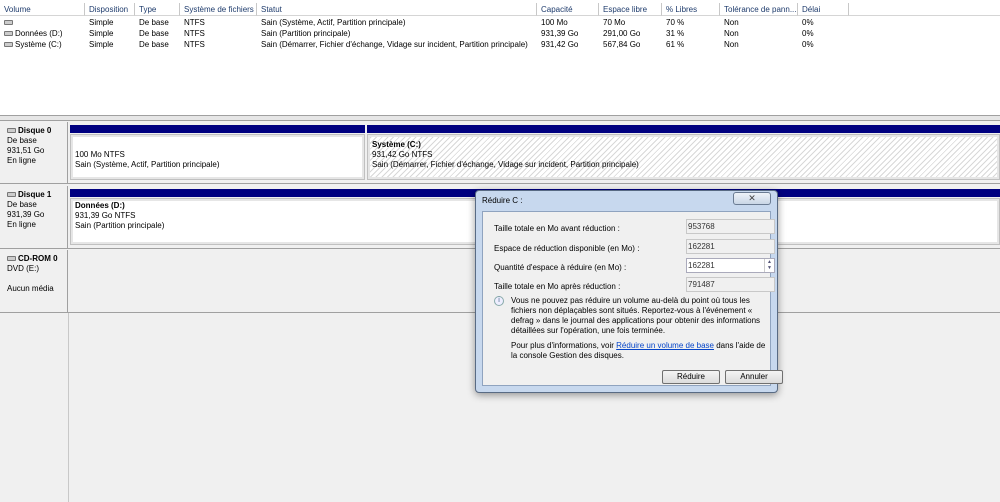 This screenshot has width=1000, height=502. What do you see at coordinates (701, 265) in the screenshot?
I see `amount-input: 162281` at bounding box center [701, 265].